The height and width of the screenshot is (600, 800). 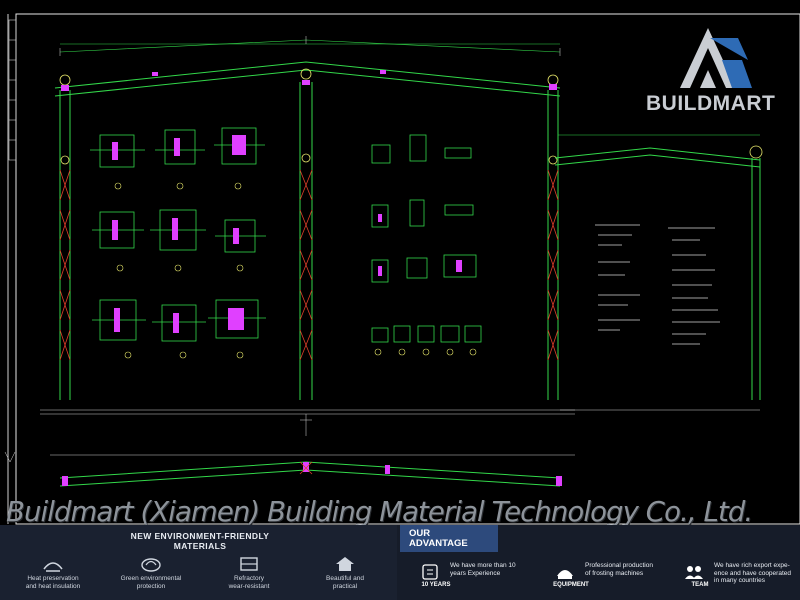 I want to click on feature-beautiful-practical: Beautiful and practical, so click(x=345, y=572).